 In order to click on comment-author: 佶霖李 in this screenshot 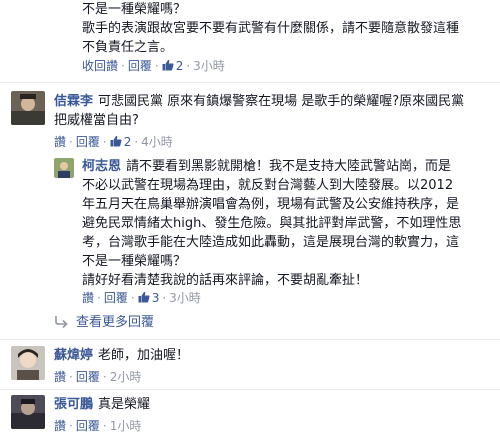, I will do `click(73, 101)`.